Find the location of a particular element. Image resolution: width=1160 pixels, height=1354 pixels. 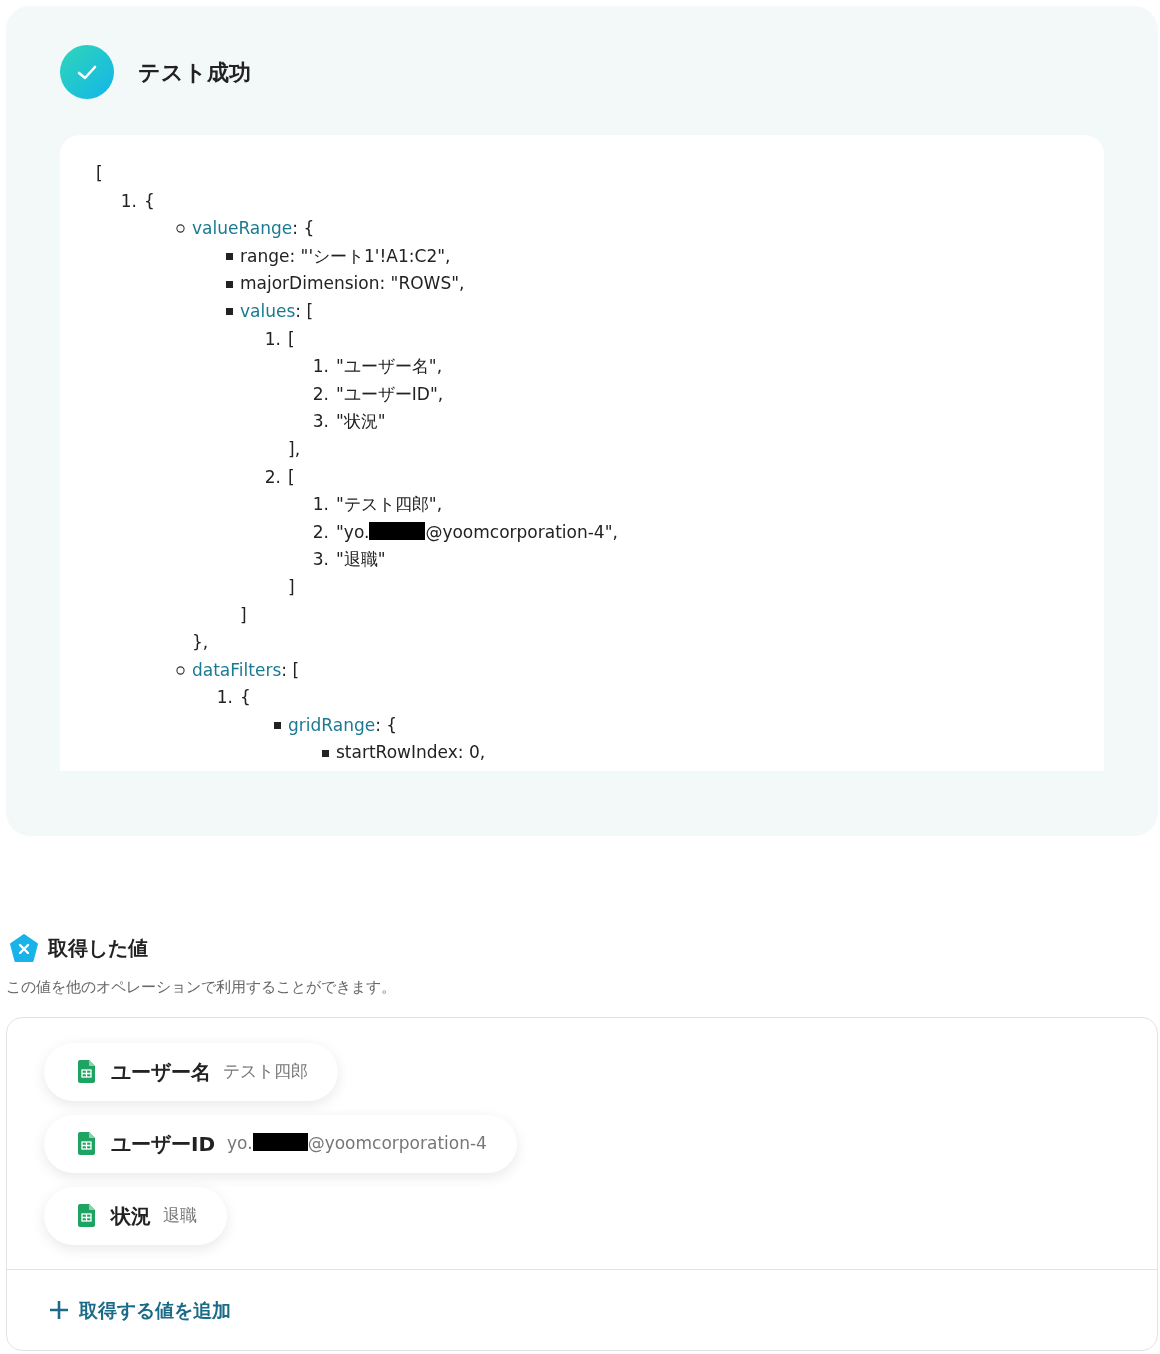

value-text: 退職 is located at coordinates (180, 1215).